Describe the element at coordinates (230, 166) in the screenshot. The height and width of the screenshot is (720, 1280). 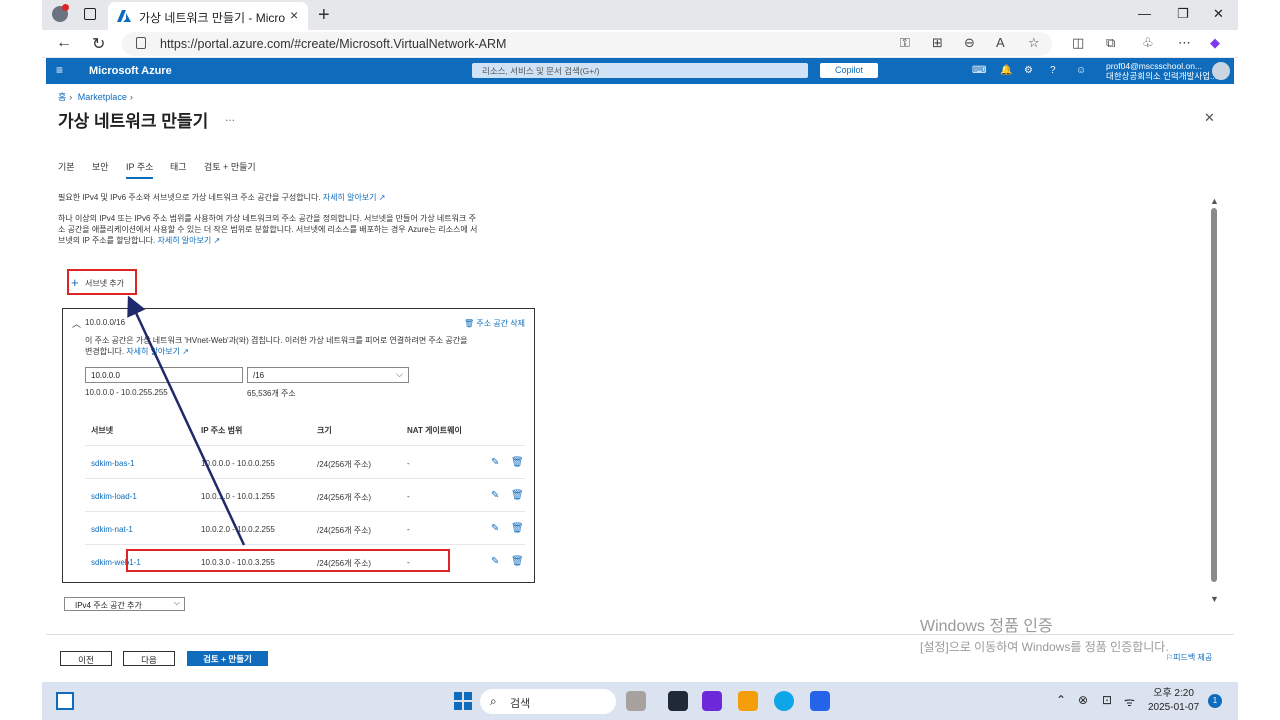
I see `tab-review-create: 검토 + 만들기` at that location.